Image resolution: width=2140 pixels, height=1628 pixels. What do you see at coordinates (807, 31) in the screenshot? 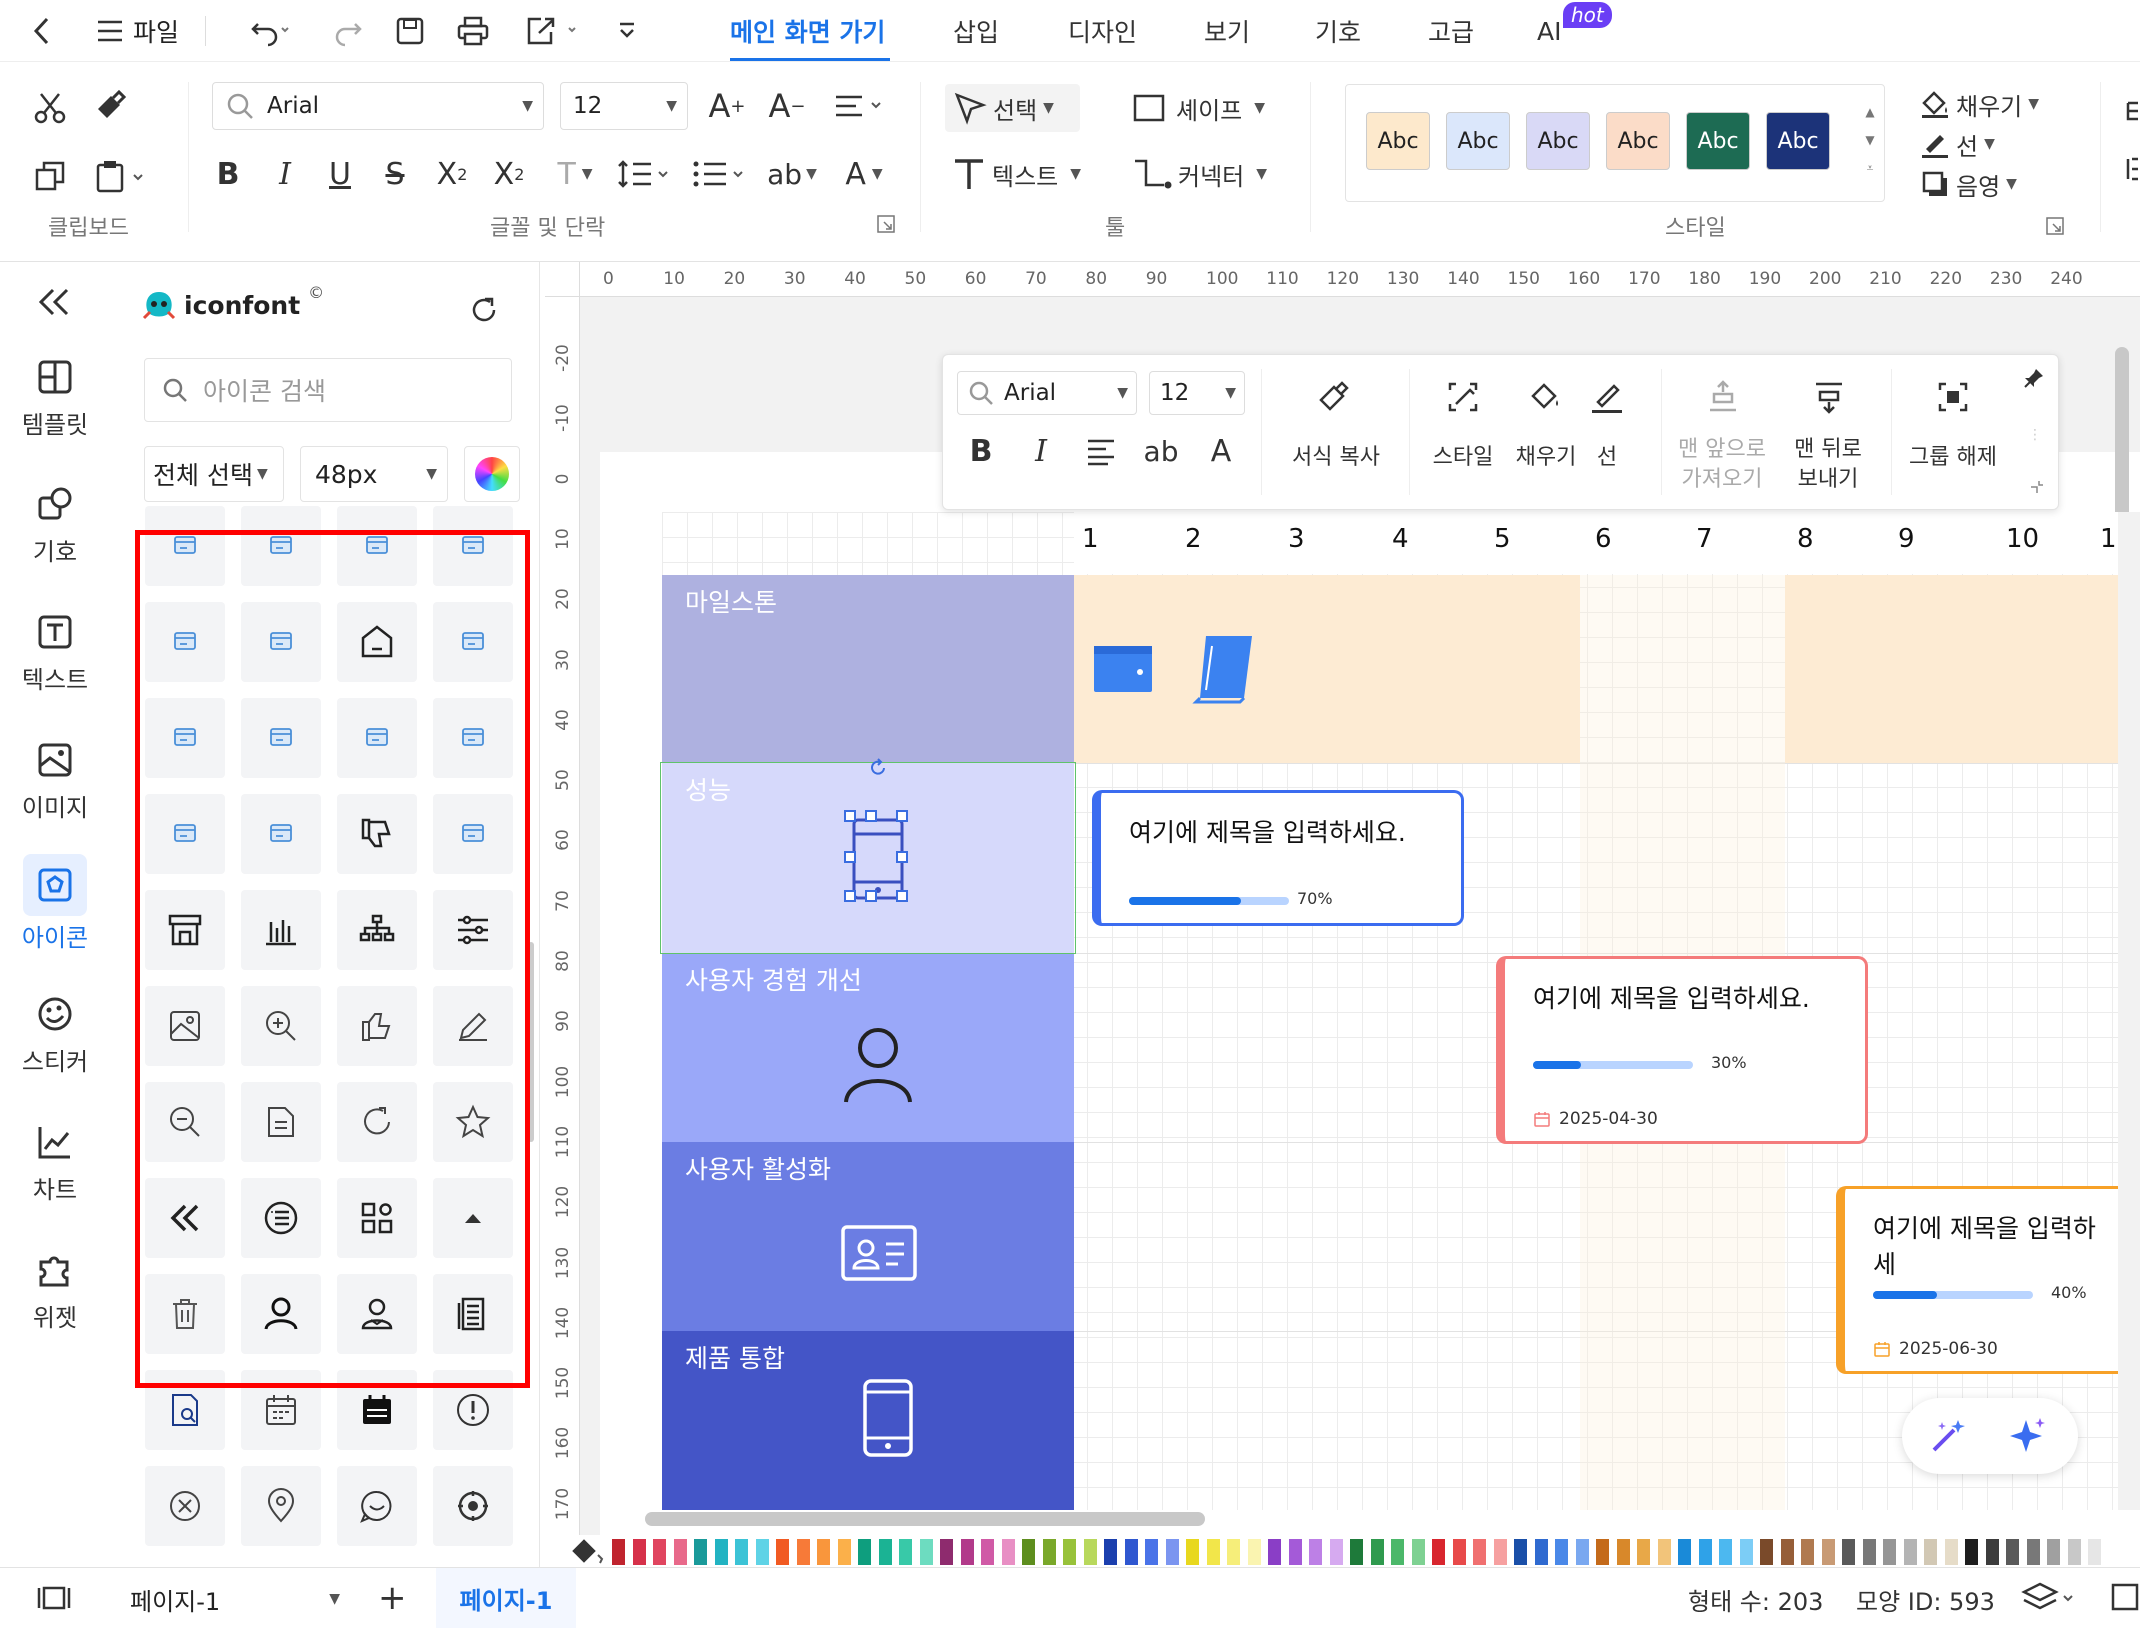
I see `tab-0: 메인 화면 가기` at bounding box center [807, 31].